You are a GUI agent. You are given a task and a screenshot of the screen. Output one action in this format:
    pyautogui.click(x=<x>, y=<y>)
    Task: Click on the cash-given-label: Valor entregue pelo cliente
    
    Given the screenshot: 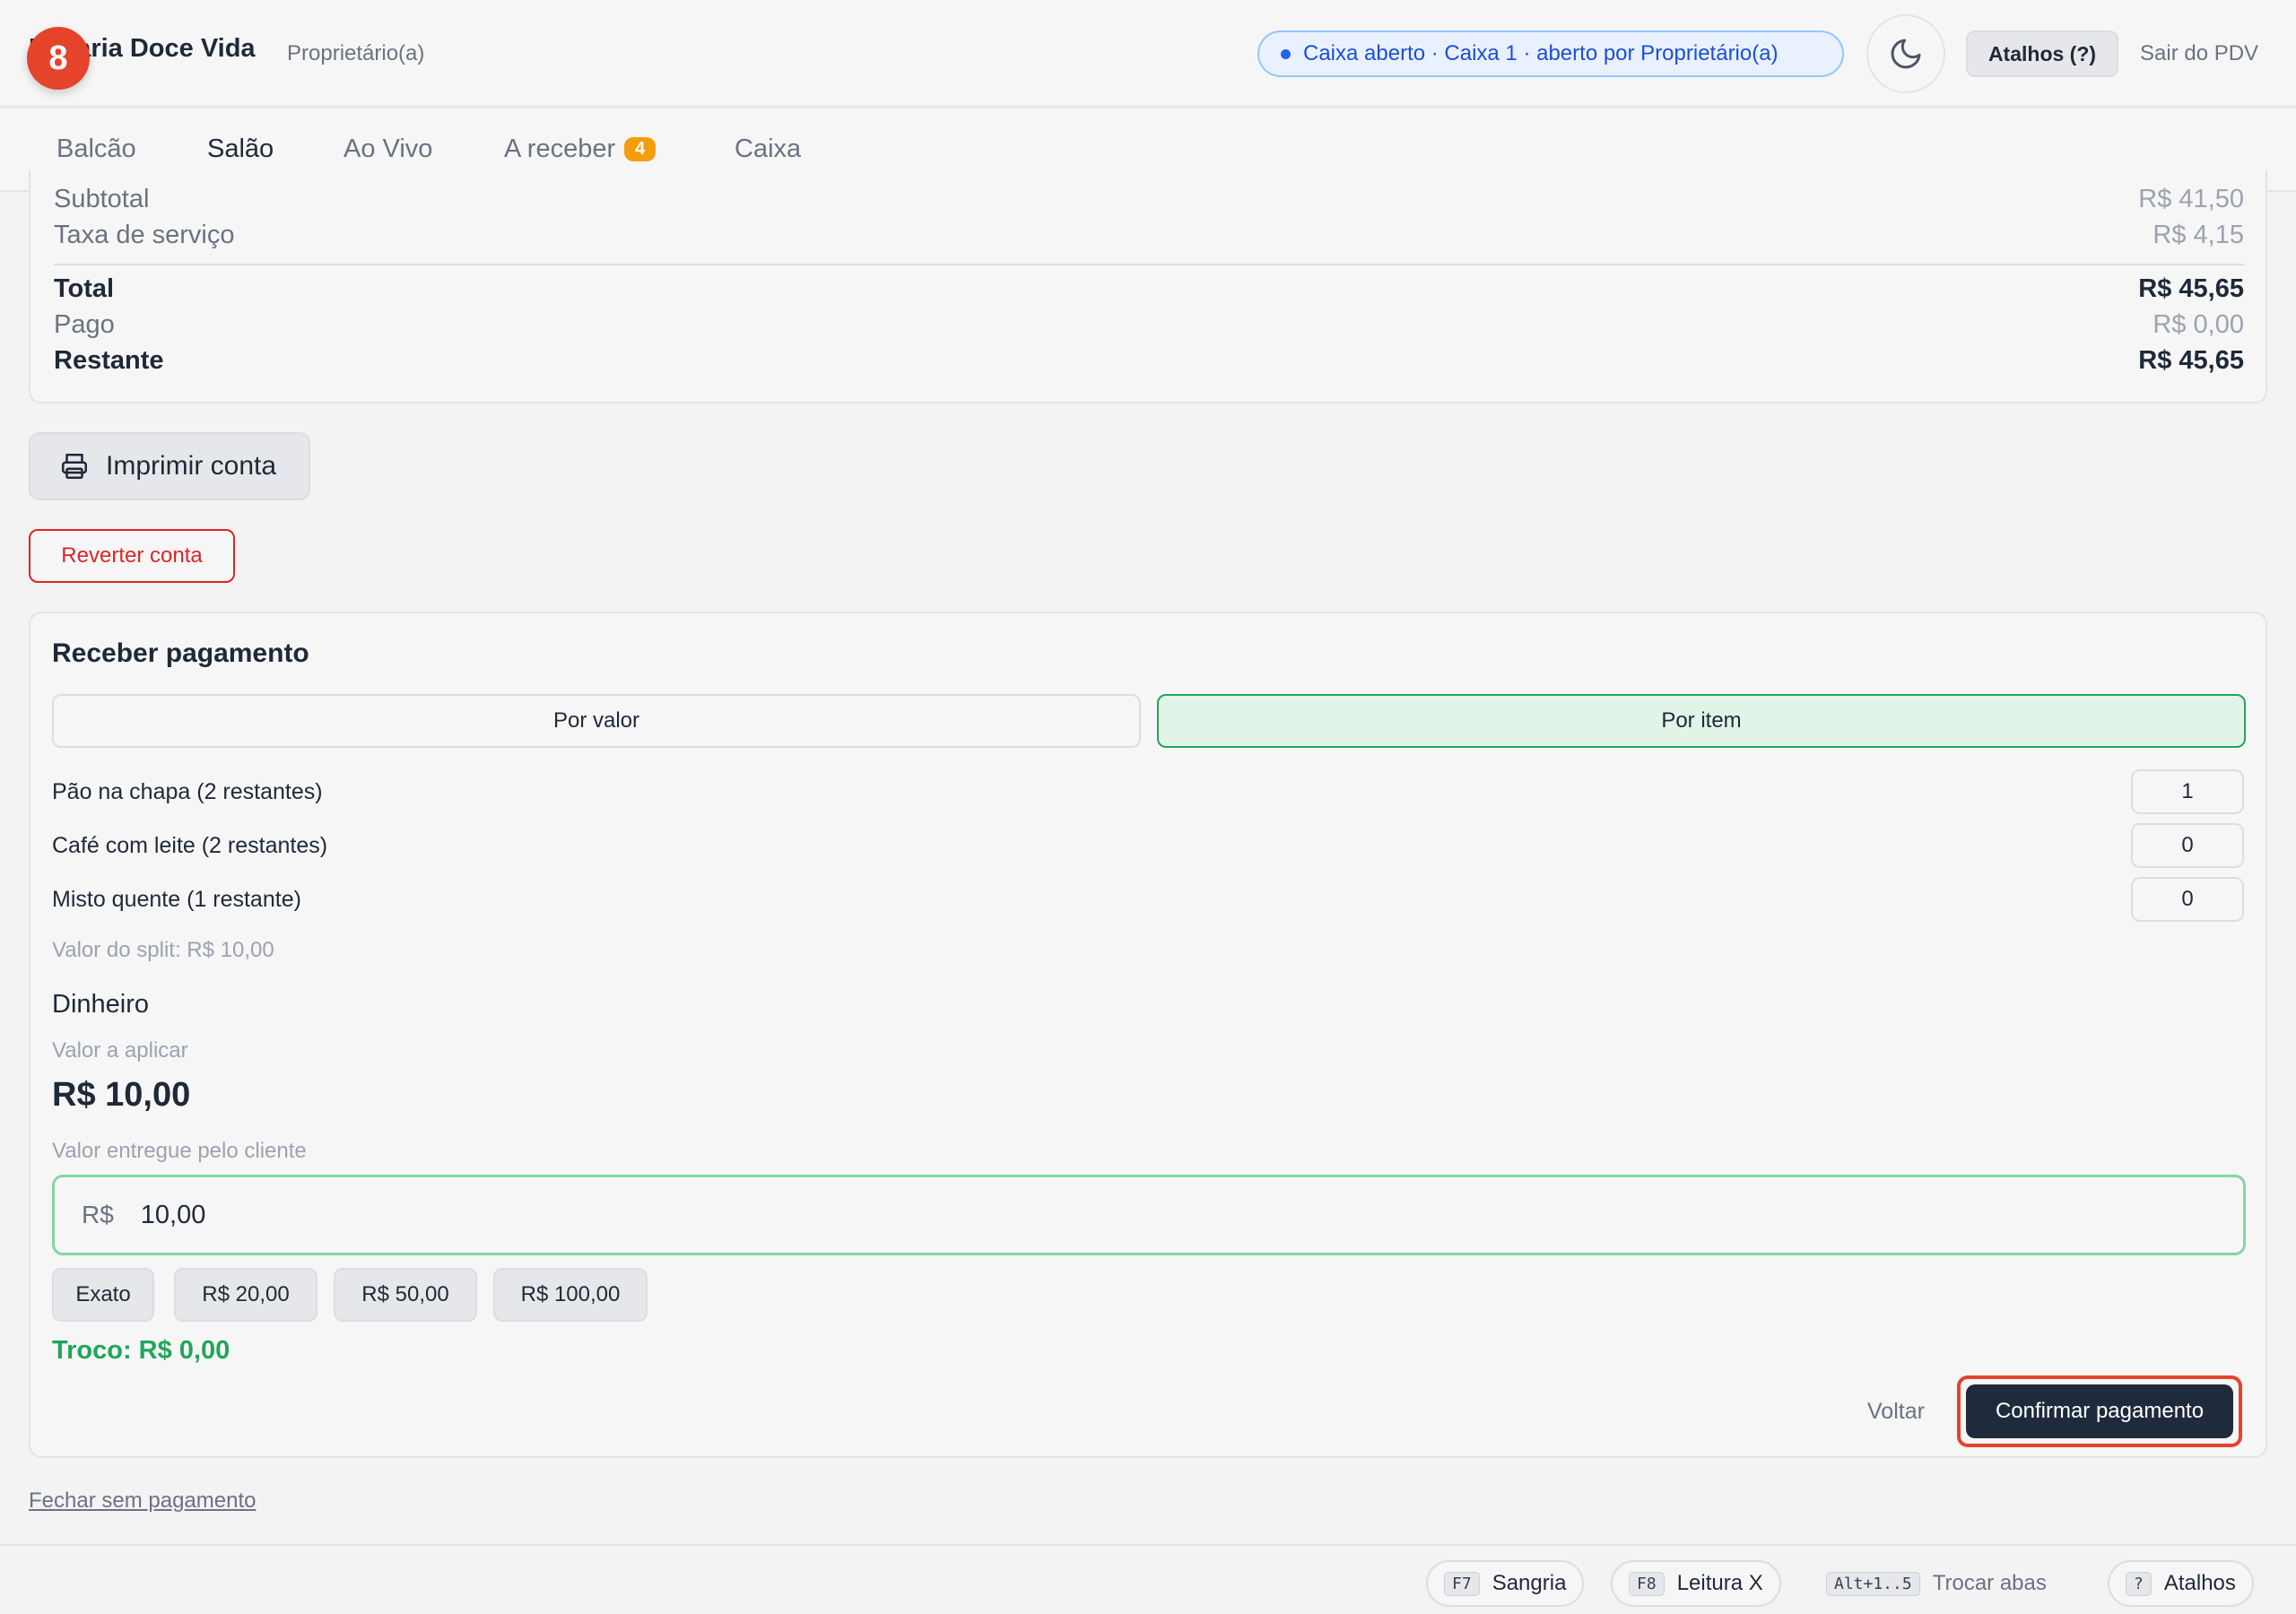 What is the action you would take?
    pyautogui.click(x=179, y=1151)
    